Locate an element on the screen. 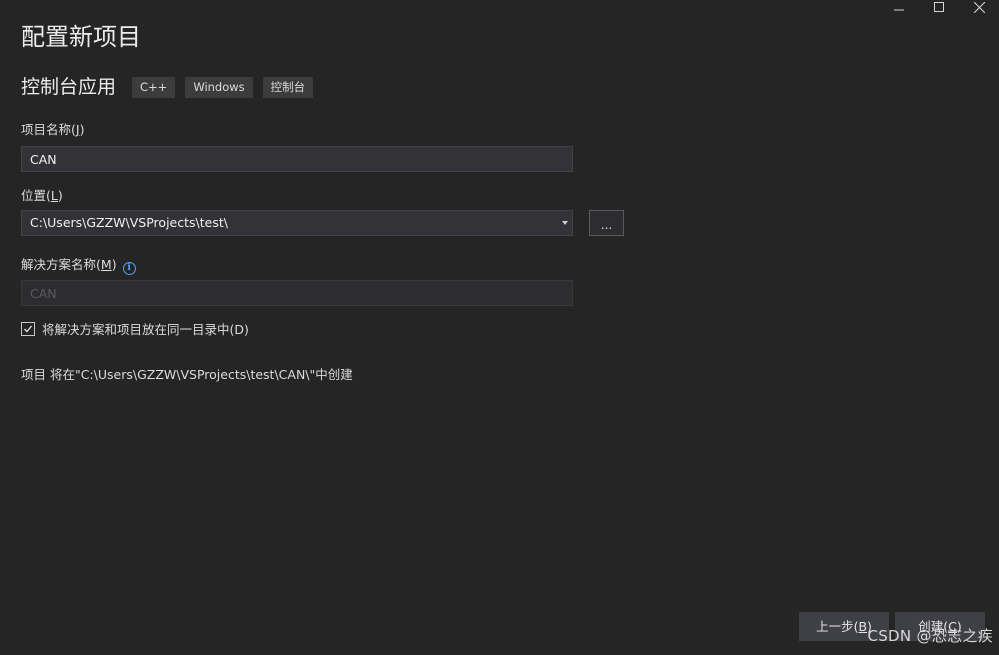  close-button is located at coordinates (979, 7).